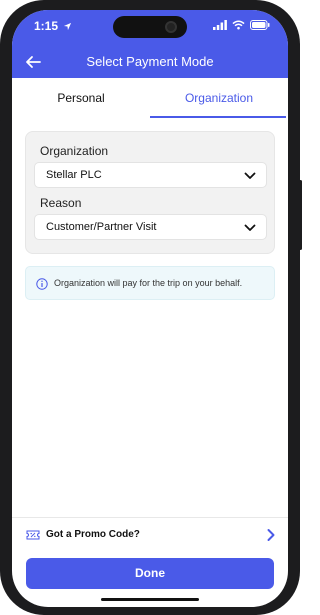 The image size is (320, 615). Describe the element at coordinates (150, 573) in the screenshot. I see `done-button: Done` at that location.